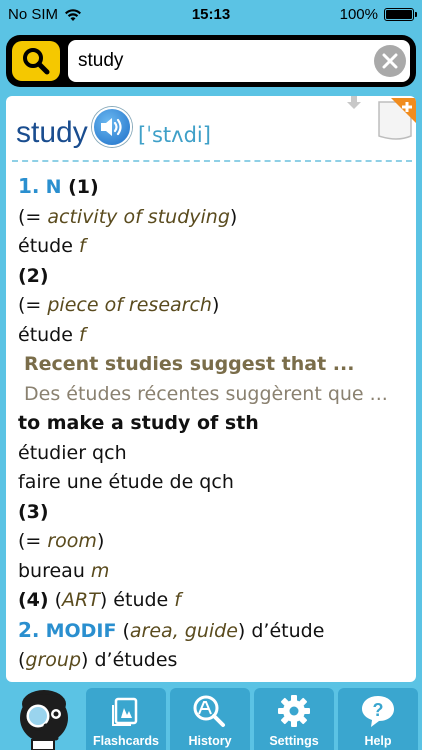 The height and width of the screenshot is (750, 422). What do you see at coordinates (72, 452) in the screenshot?
I see `entry-text: étudier qch` at bounding box center [72, 452].